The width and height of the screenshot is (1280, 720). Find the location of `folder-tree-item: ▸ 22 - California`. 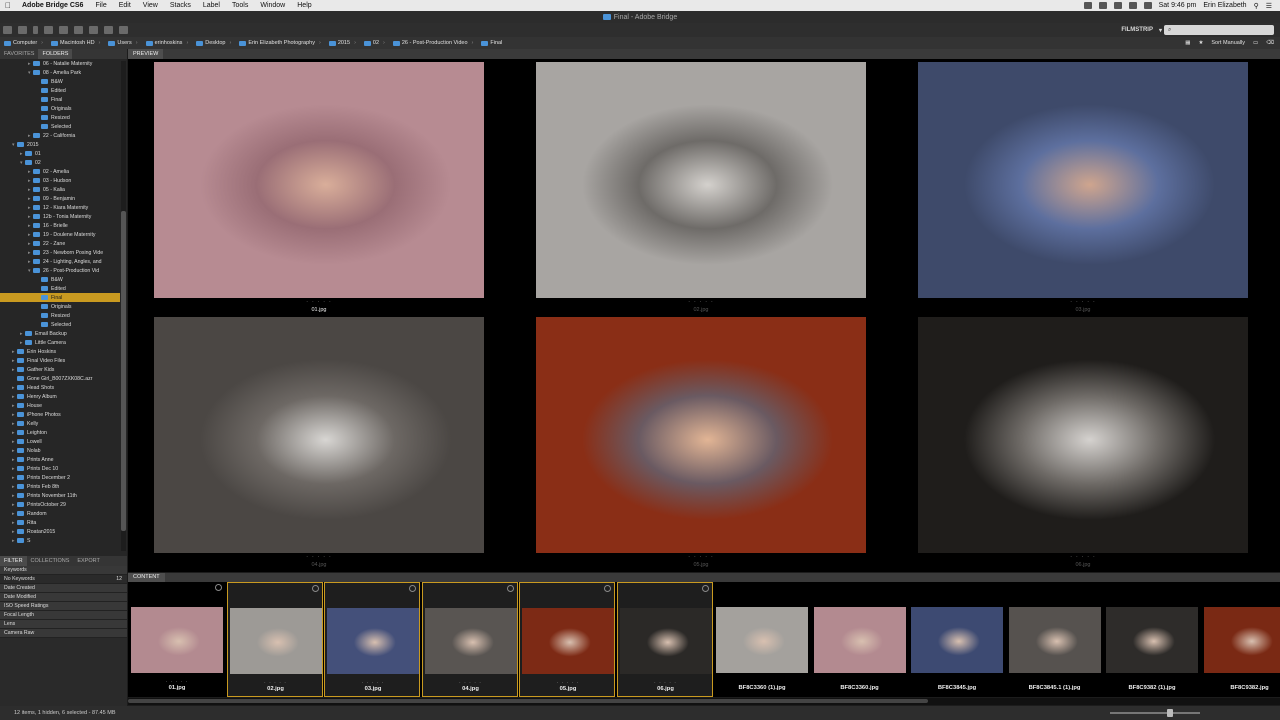

folder-tree-item: ▸ 22 - California is located at coordinates (60, 135).